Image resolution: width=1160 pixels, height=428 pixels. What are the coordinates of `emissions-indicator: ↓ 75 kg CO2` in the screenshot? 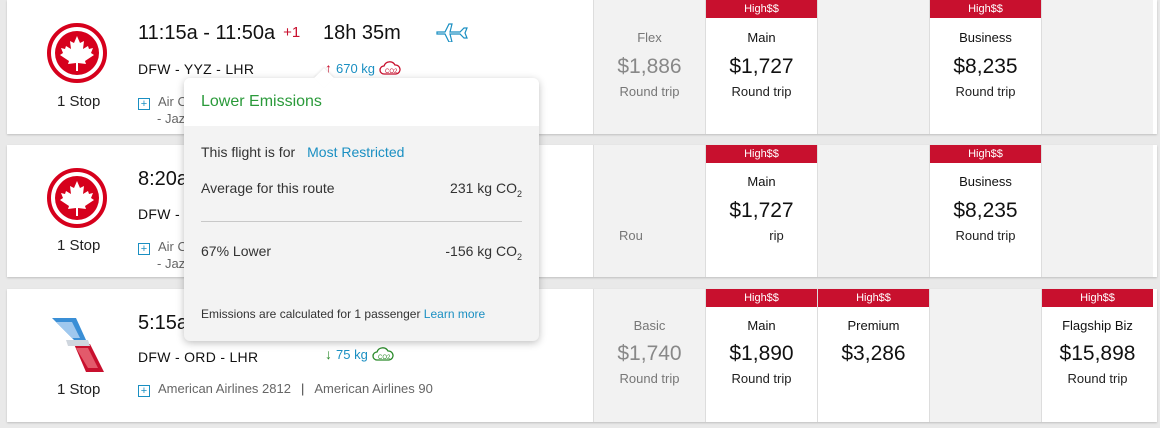 It's located at (359, 354).